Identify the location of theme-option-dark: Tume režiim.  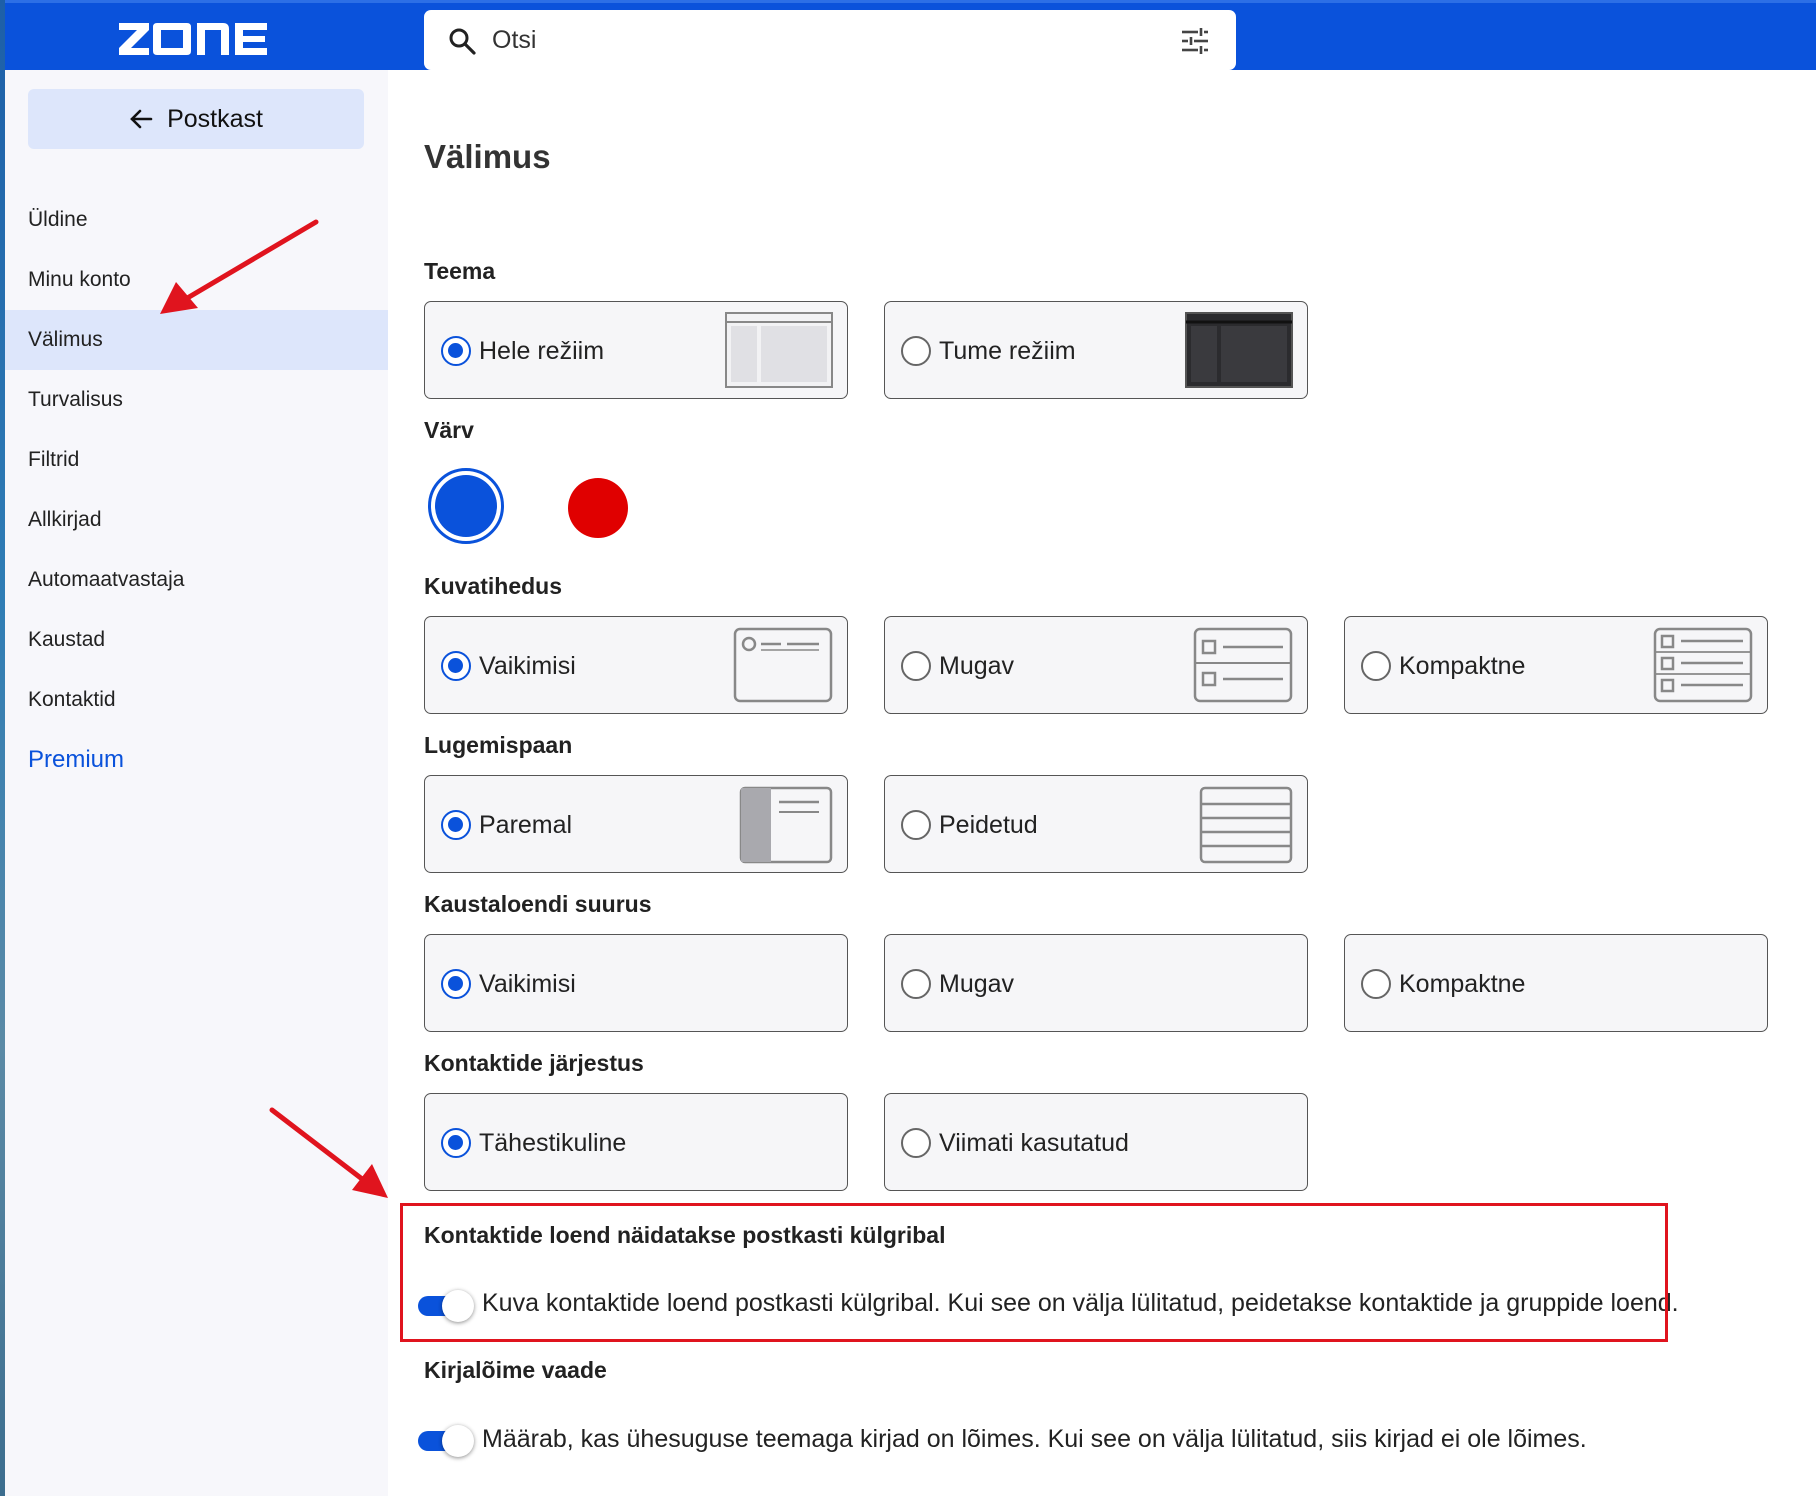
(1096, 350).